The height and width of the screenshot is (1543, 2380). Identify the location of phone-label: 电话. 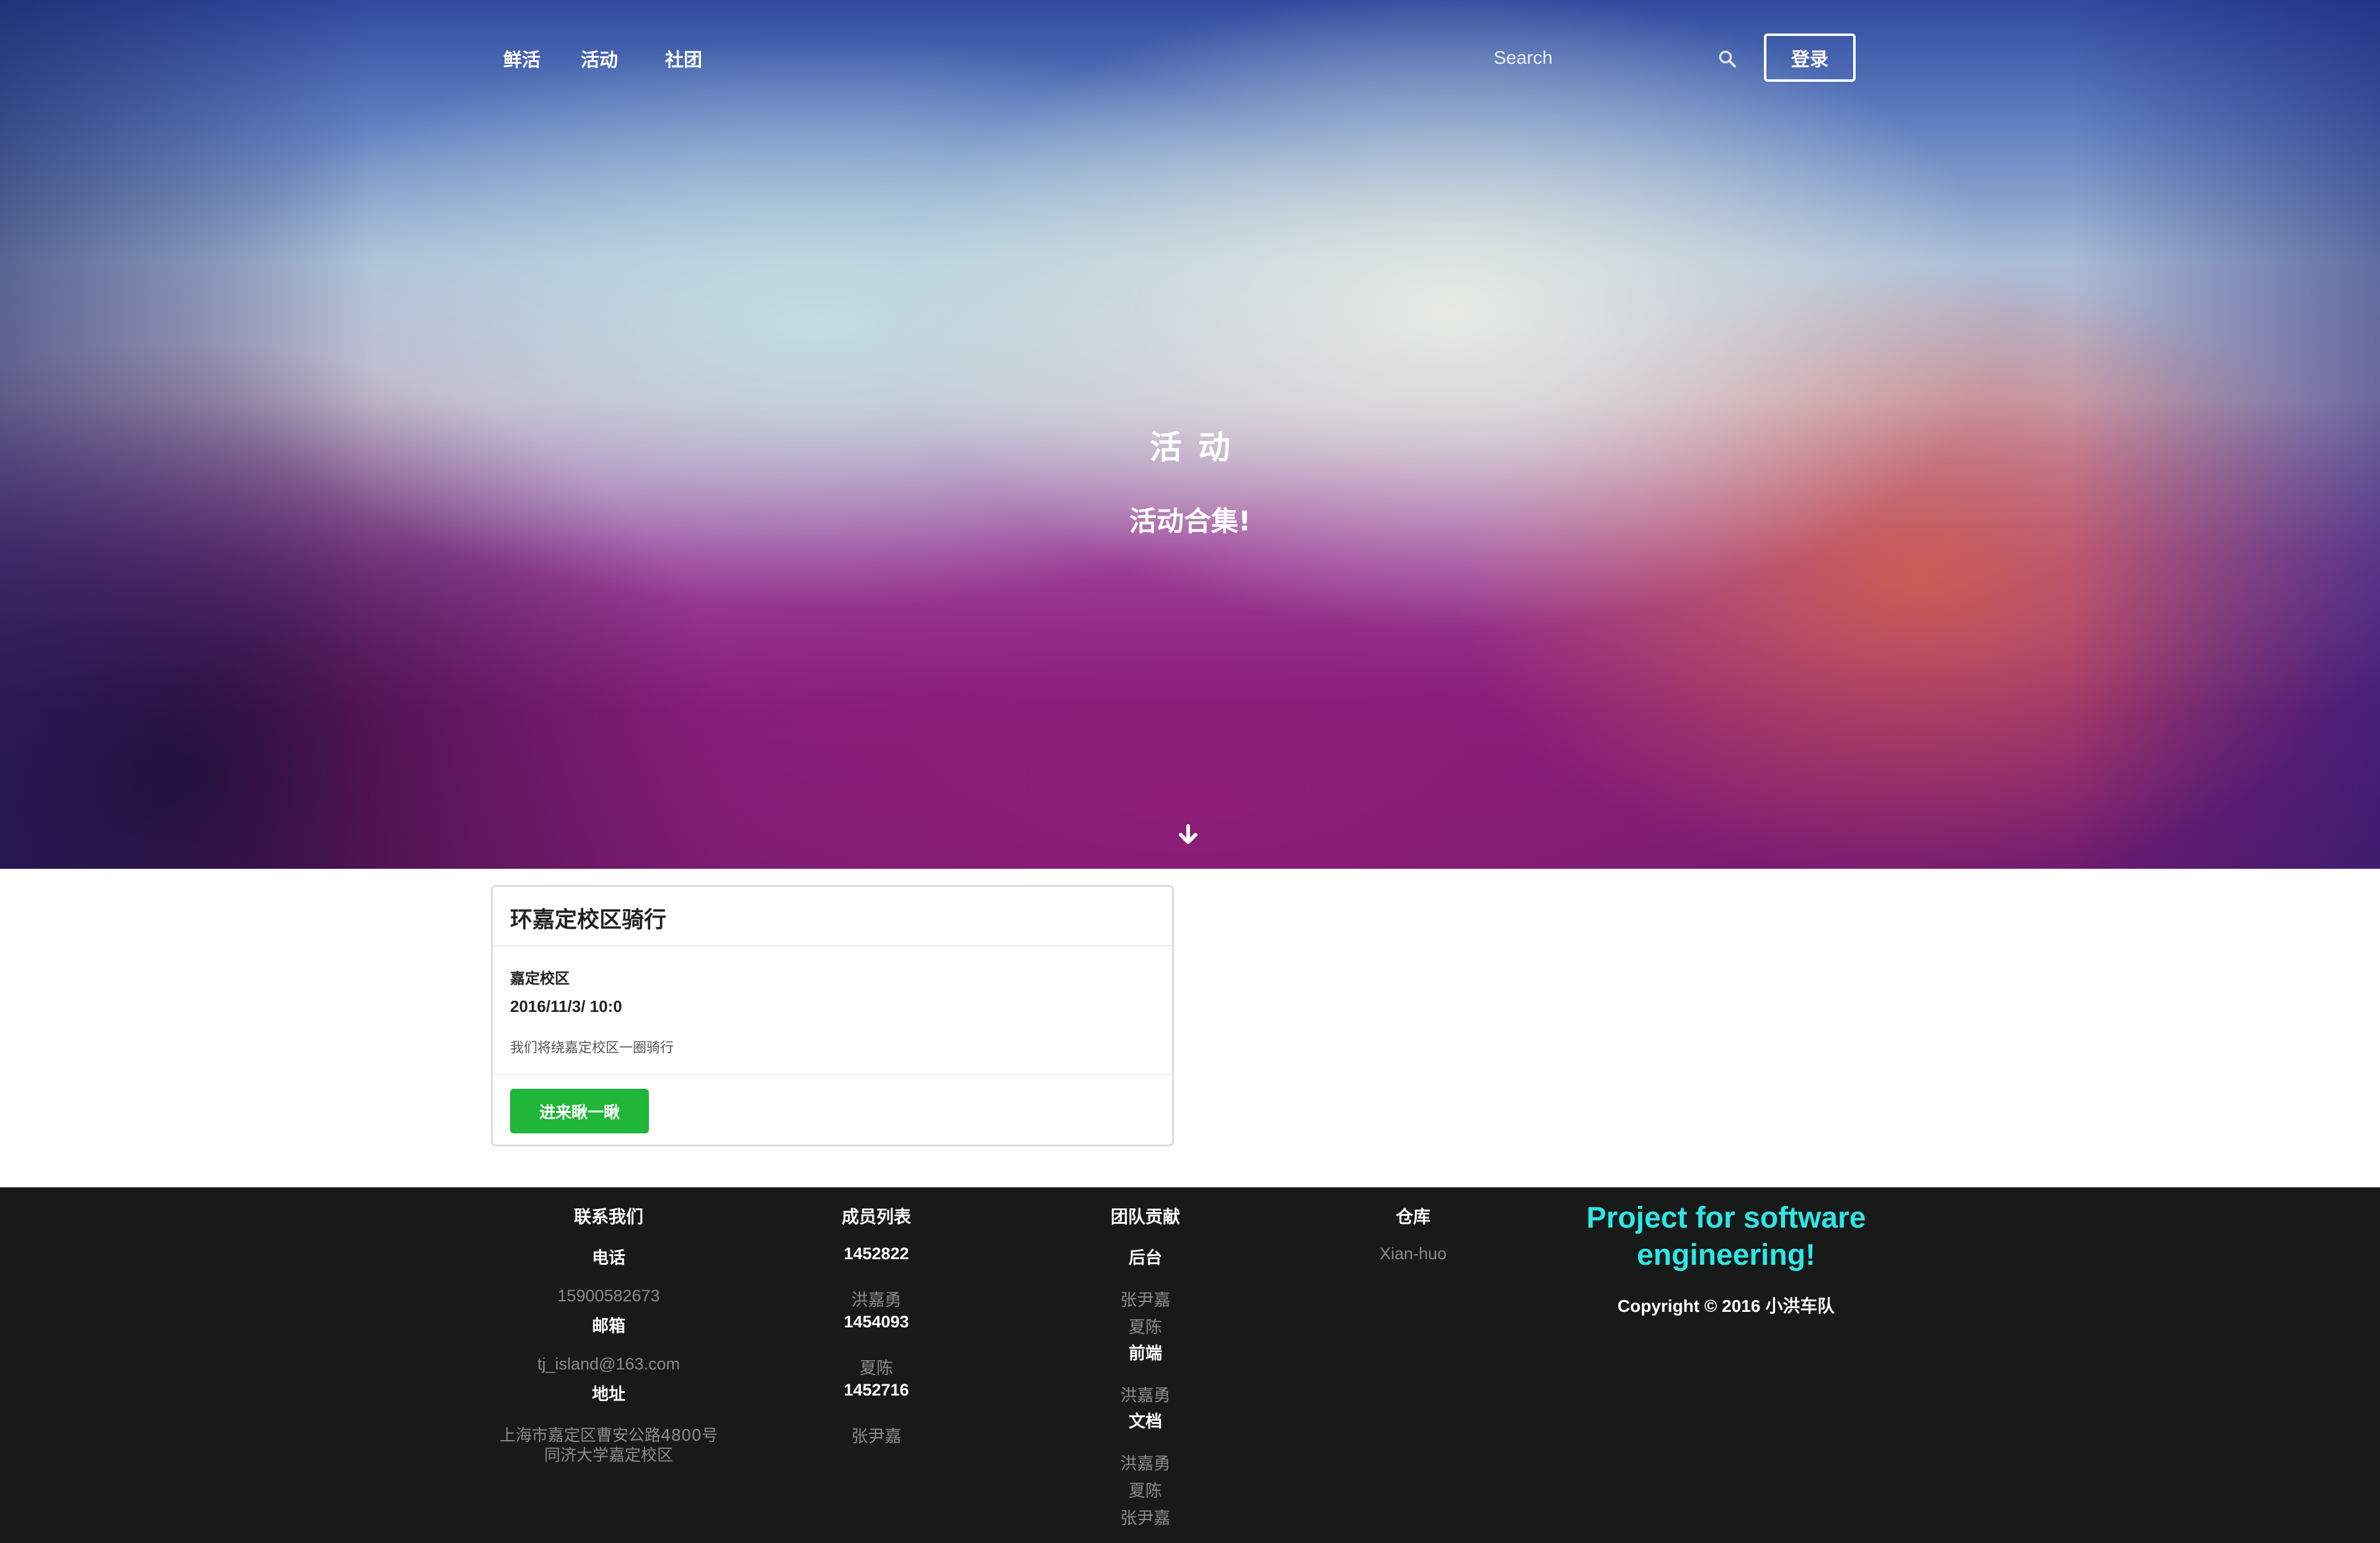
(608, 1258).